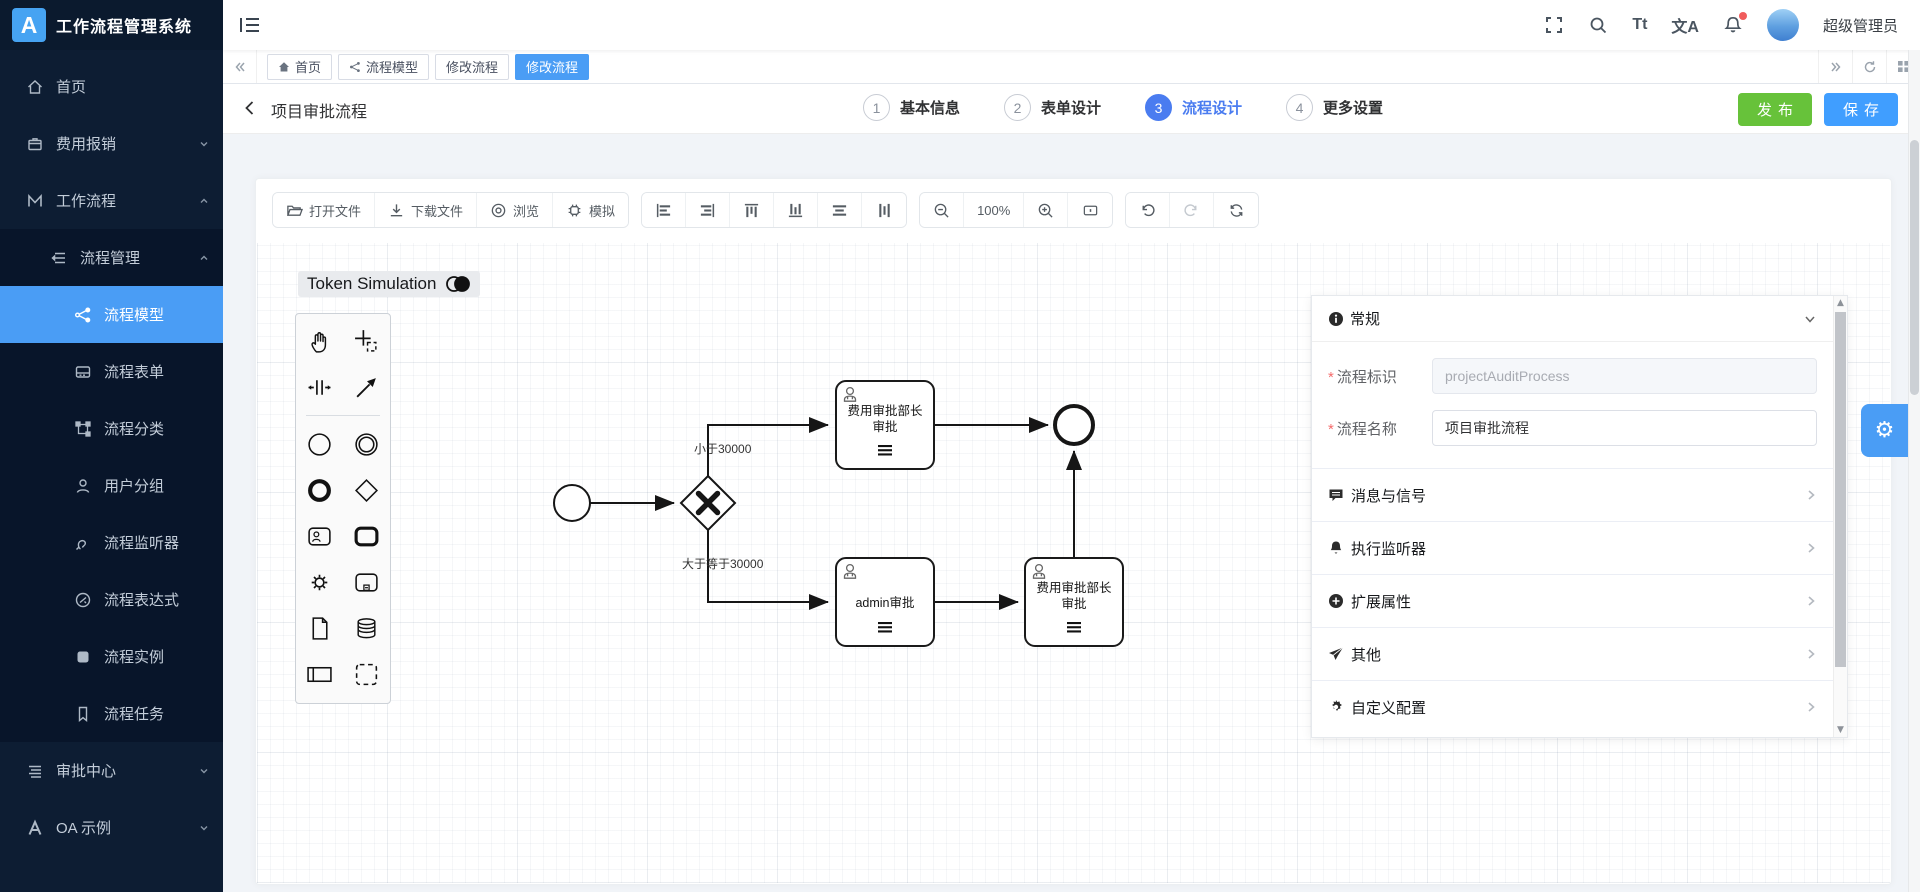 This screenshot has width=1920, height=892. What do you see at coordinates (111, 713) in the screenshot?
I see `sidebar-item-process-task: 流程任务` at bounding box center [111, 713].